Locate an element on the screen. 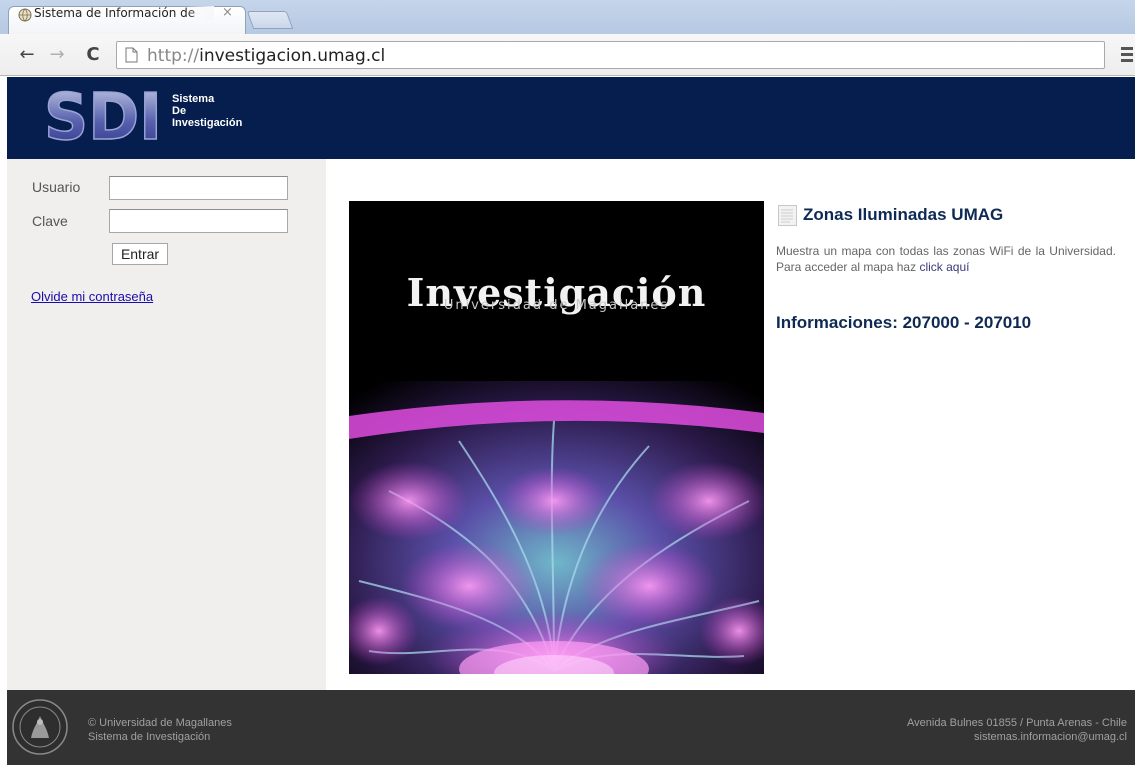 Image resolution: width=1135 pixels, height=765 pixels. footer-email: sistemas.informacion@umag.cl is located at coordinates (1050, 737).